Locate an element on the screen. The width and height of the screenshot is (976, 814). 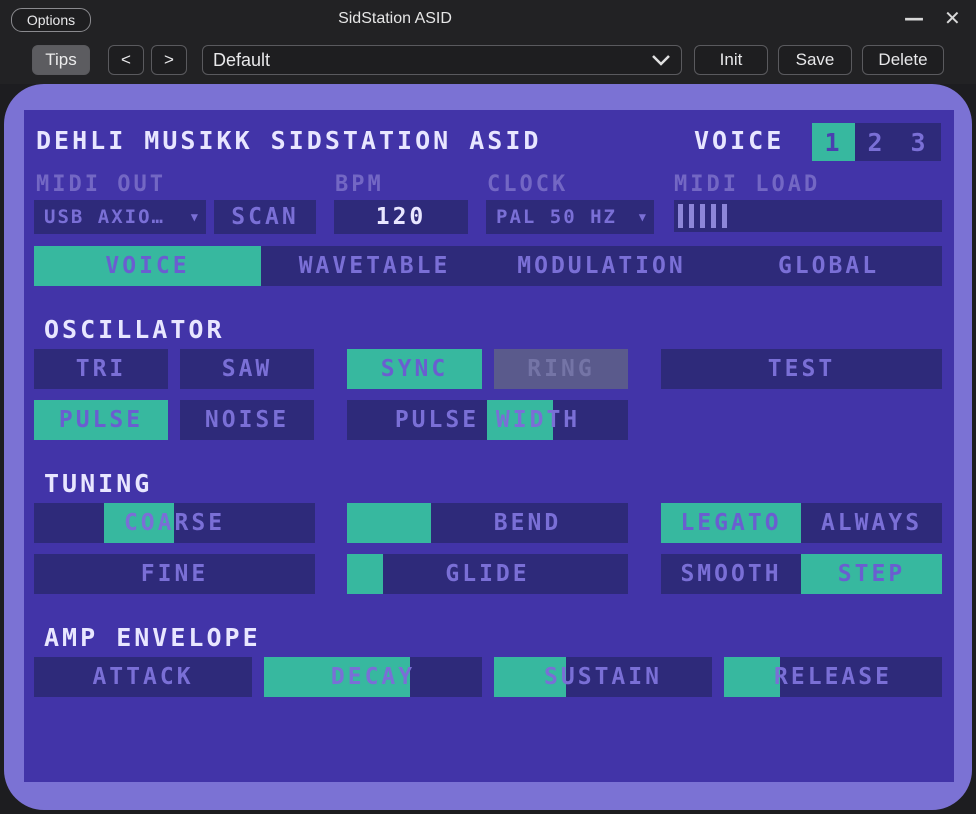
decay-slider: DECAY is located at coordinates (373, 677).